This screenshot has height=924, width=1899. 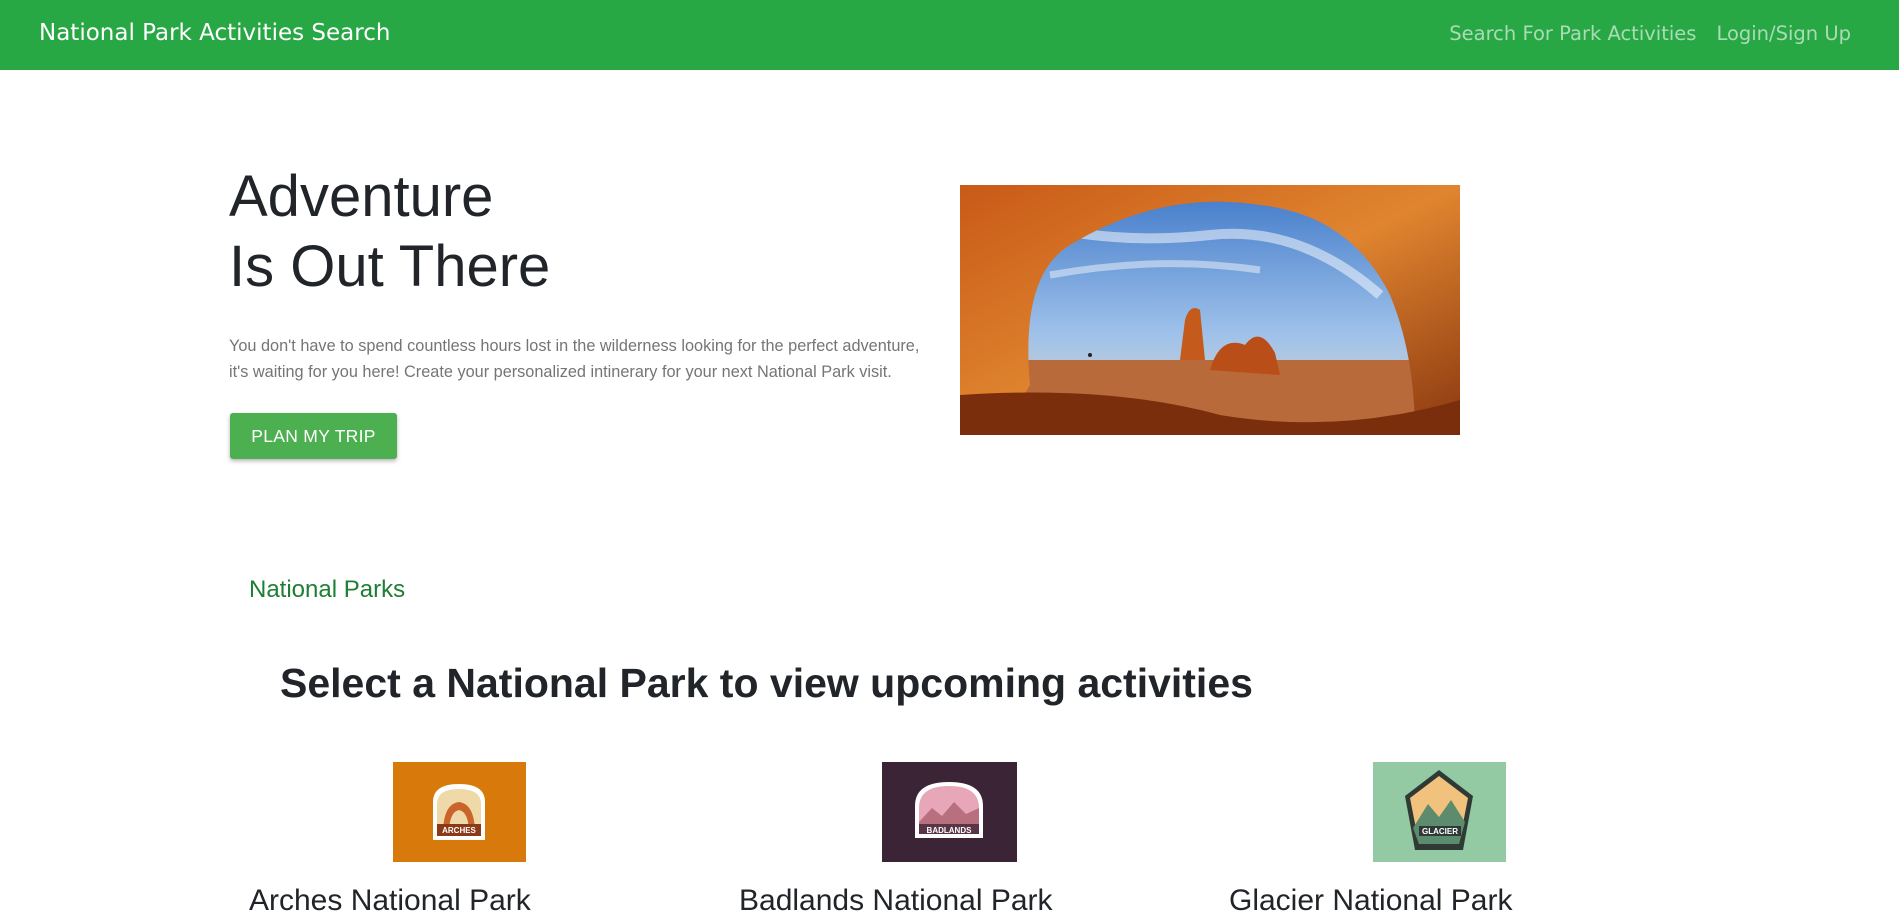 I want to click on arches-logo-icon: ARCHES, so click(x=459, y=812).